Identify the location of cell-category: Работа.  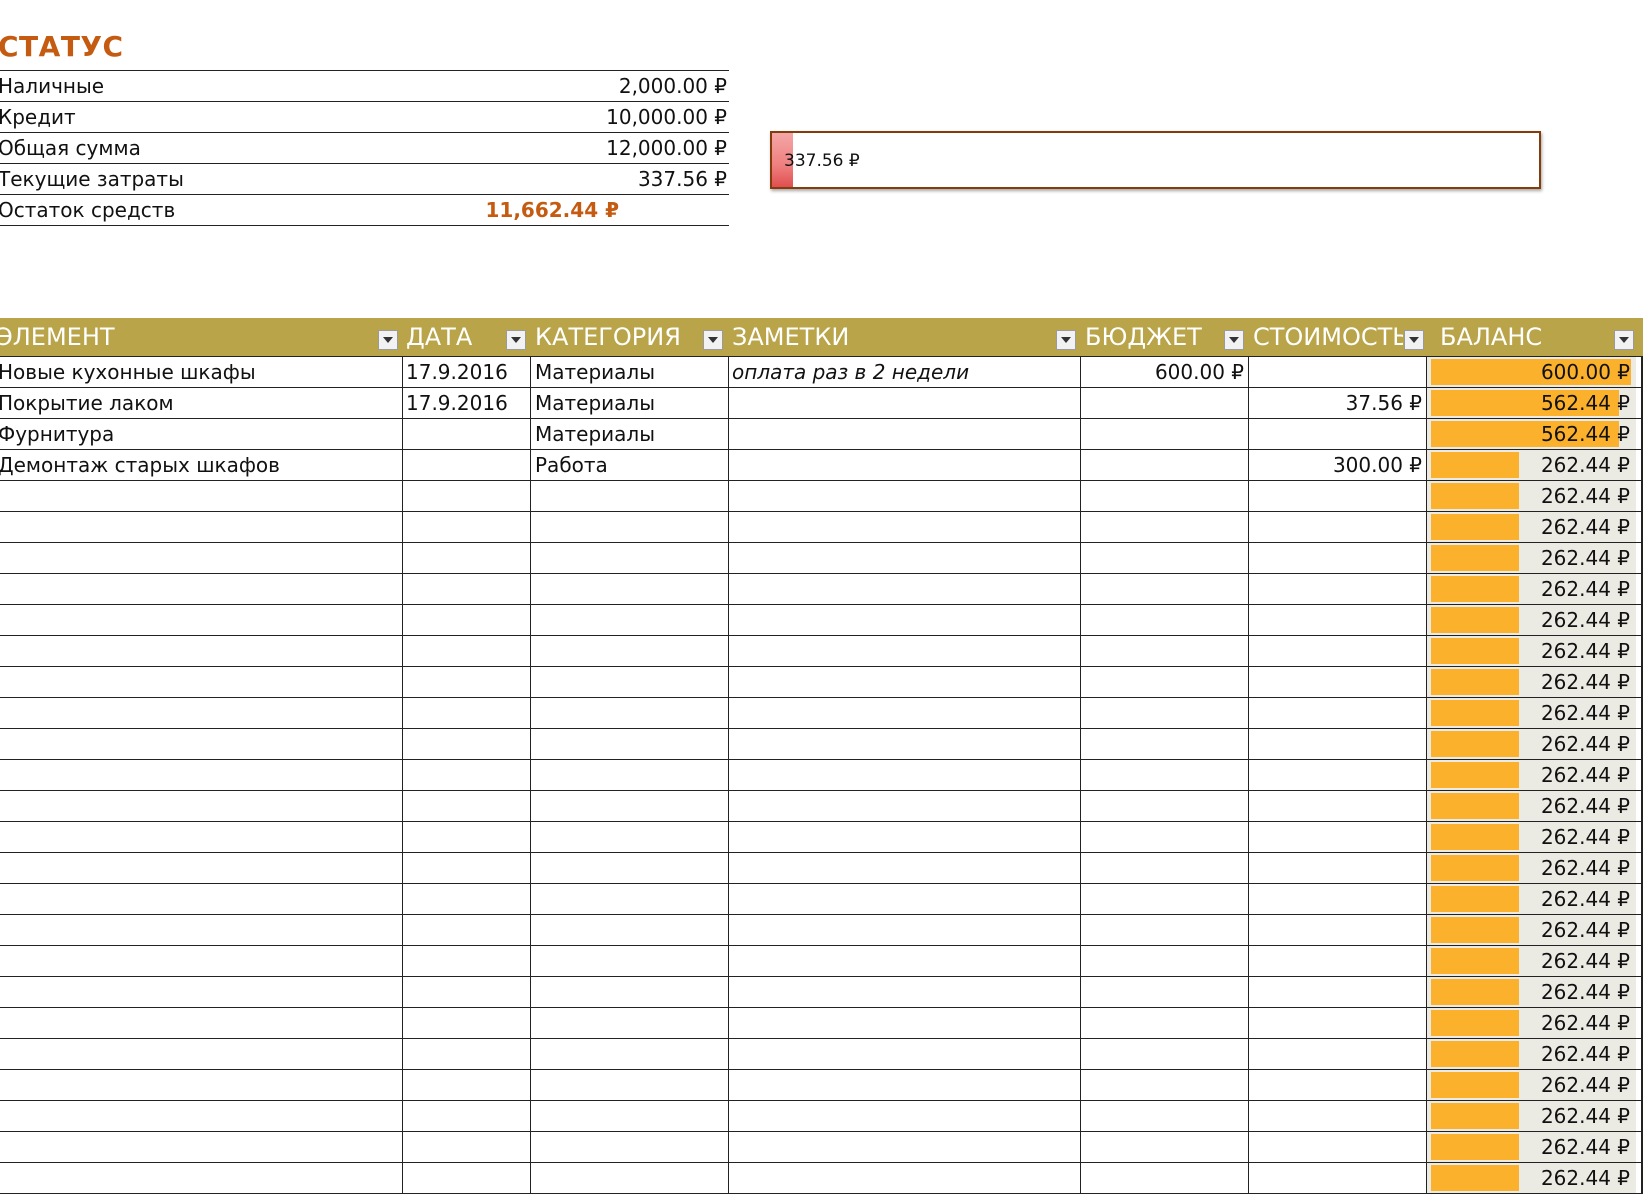
(630, 465).